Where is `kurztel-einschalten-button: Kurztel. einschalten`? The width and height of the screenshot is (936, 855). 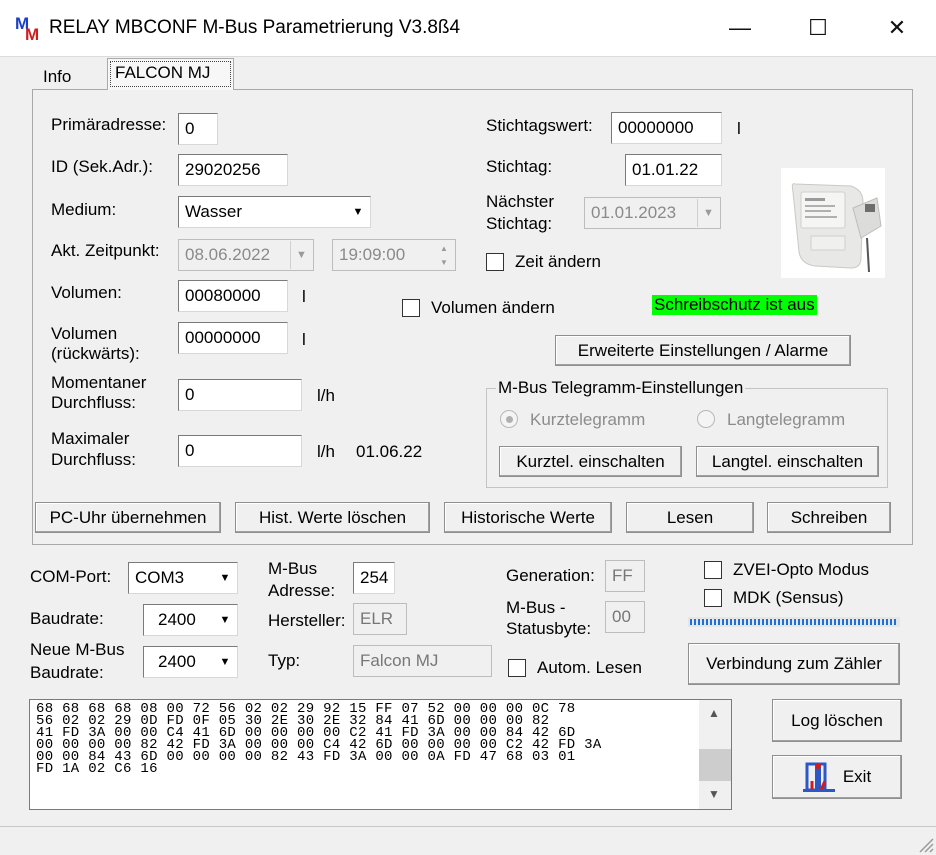
kurztel-einschalten-button: Kurztel. einschalten is located at coordinates (590, 461).